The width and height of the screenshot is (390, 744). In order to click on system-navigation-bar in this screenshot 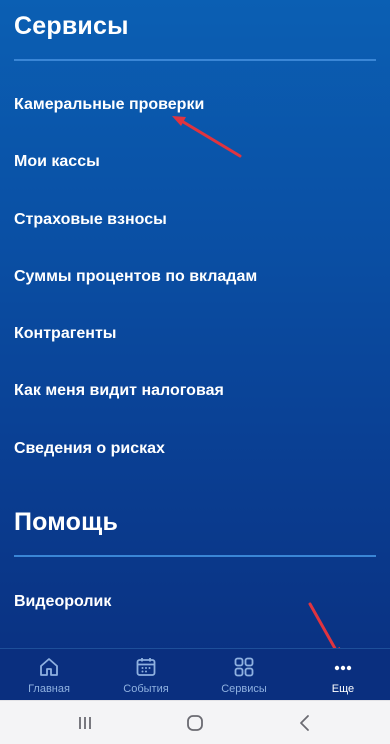, I will do `click(195, 722)`.